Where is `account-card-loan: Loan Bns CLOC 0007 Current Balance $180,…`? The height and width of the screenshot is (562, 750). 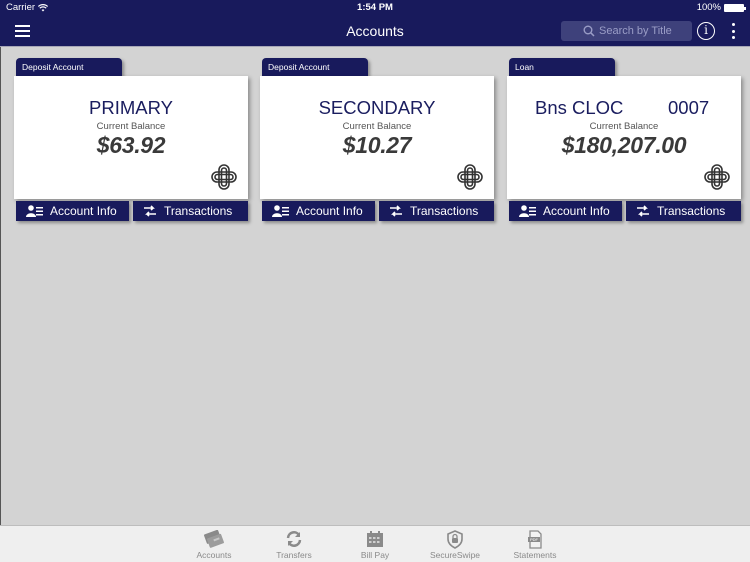
account-card-loan: Loan Bns CLOC 0007 Current Balance $180,… is located at coordinates (624, 140).